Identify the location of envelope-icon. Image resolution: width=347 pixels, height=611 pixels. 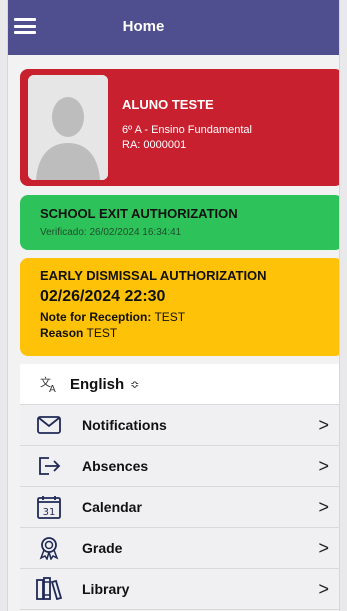
(49, 425).